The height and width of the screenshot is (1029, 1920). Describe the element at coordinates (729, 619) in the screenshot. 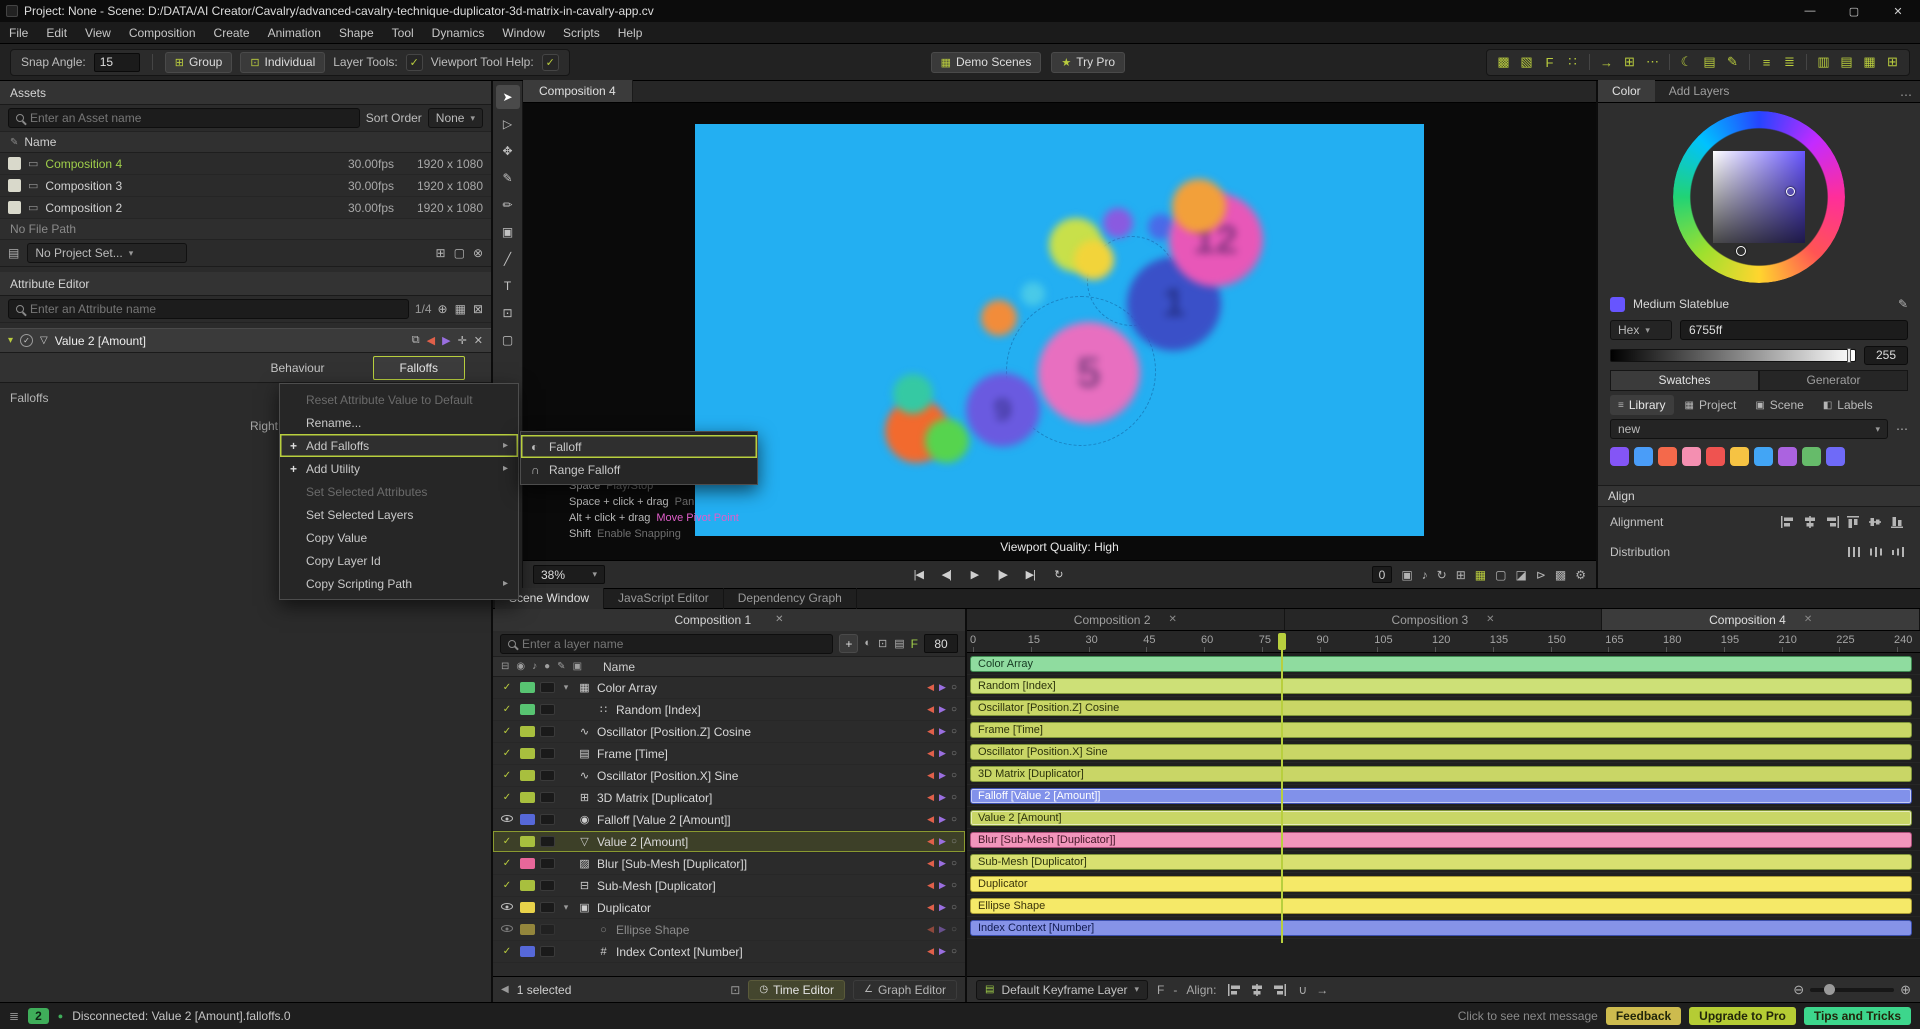

I see `tab-composition-1: Composition 1 ✕` at that location.